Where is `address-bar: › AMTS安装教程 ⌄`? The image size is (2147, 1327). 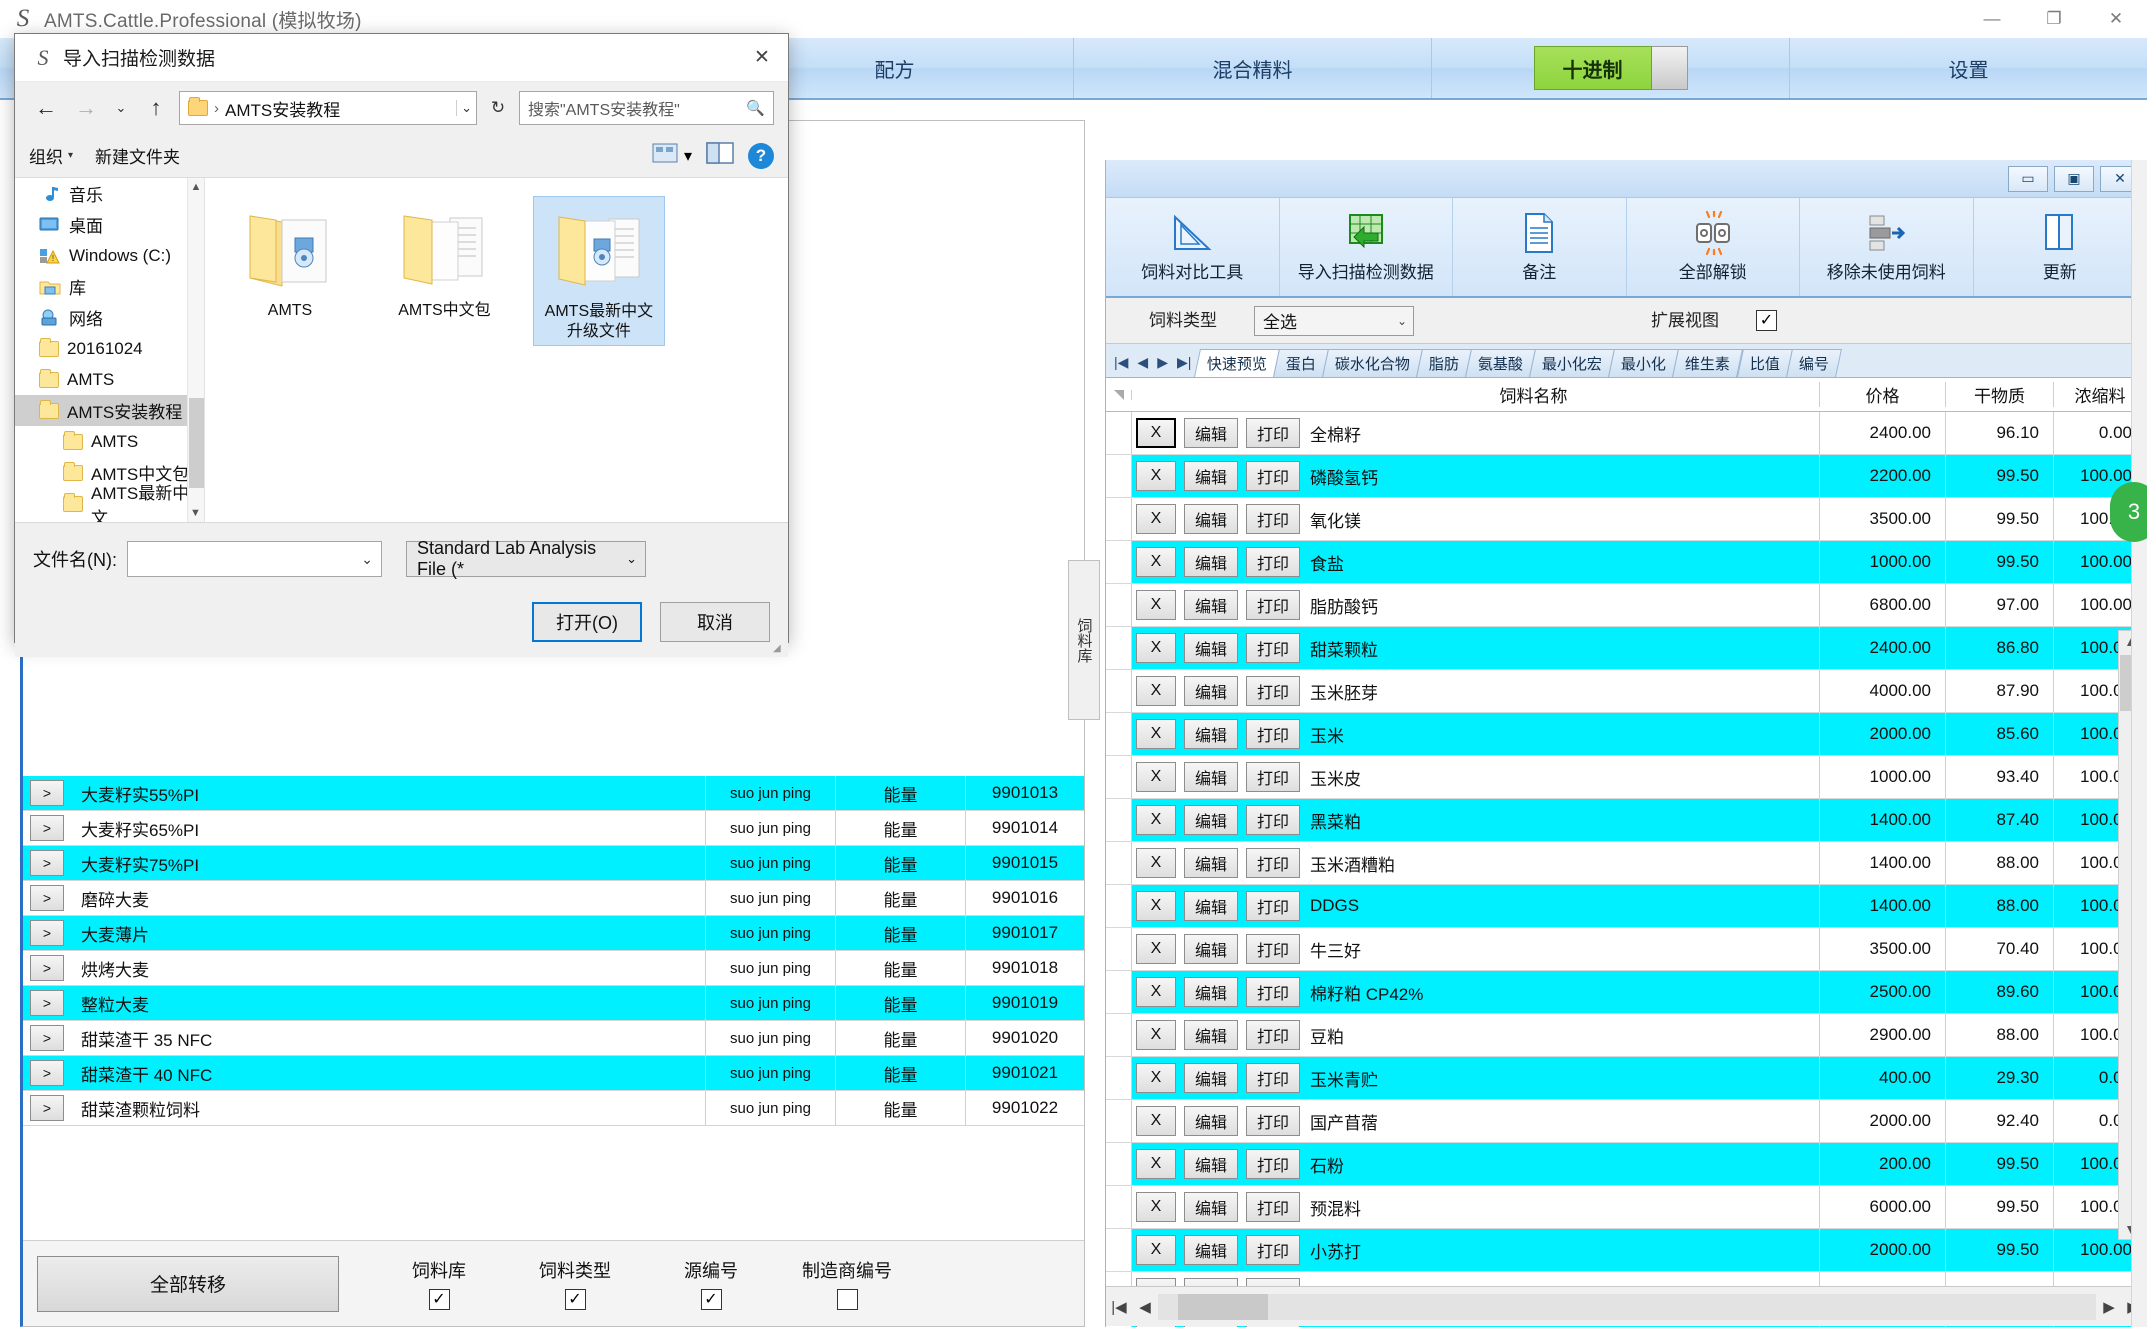
address-bar: › AMTS安装教程 ⌄ is located at coordinates (328, 108).